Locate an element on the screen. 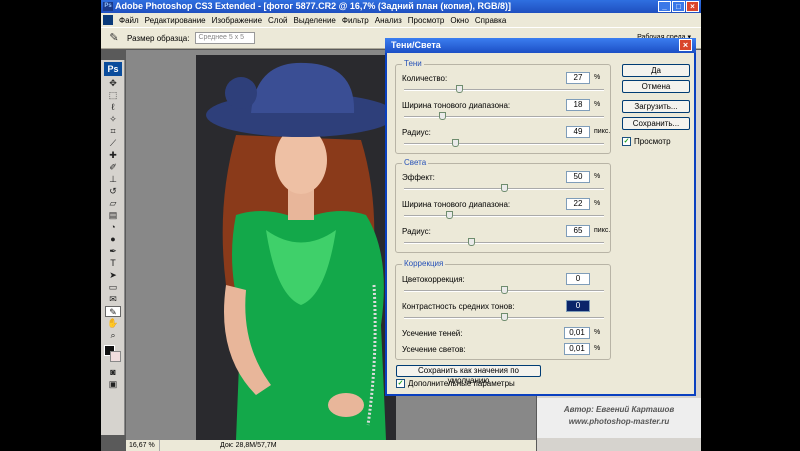 Image resolution: width=800 pixels, height=451 pixels. shadows-radius-row: Радиус: 49 пикс. is located at coordinates (506, 139).